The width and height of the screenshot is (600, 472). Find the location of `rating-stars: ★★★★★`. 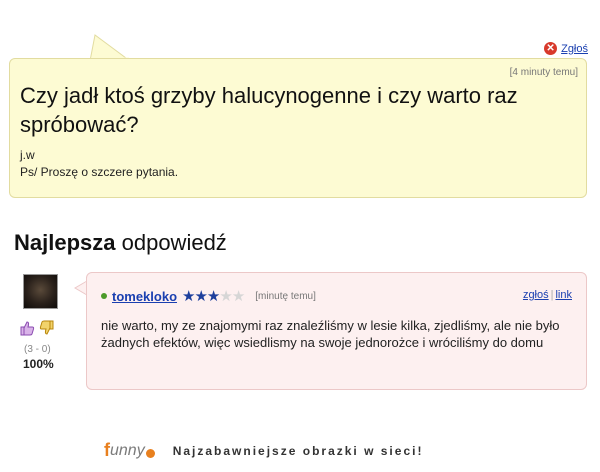

rating-stars: ★★★★★ is located at coordinates (213, 296).